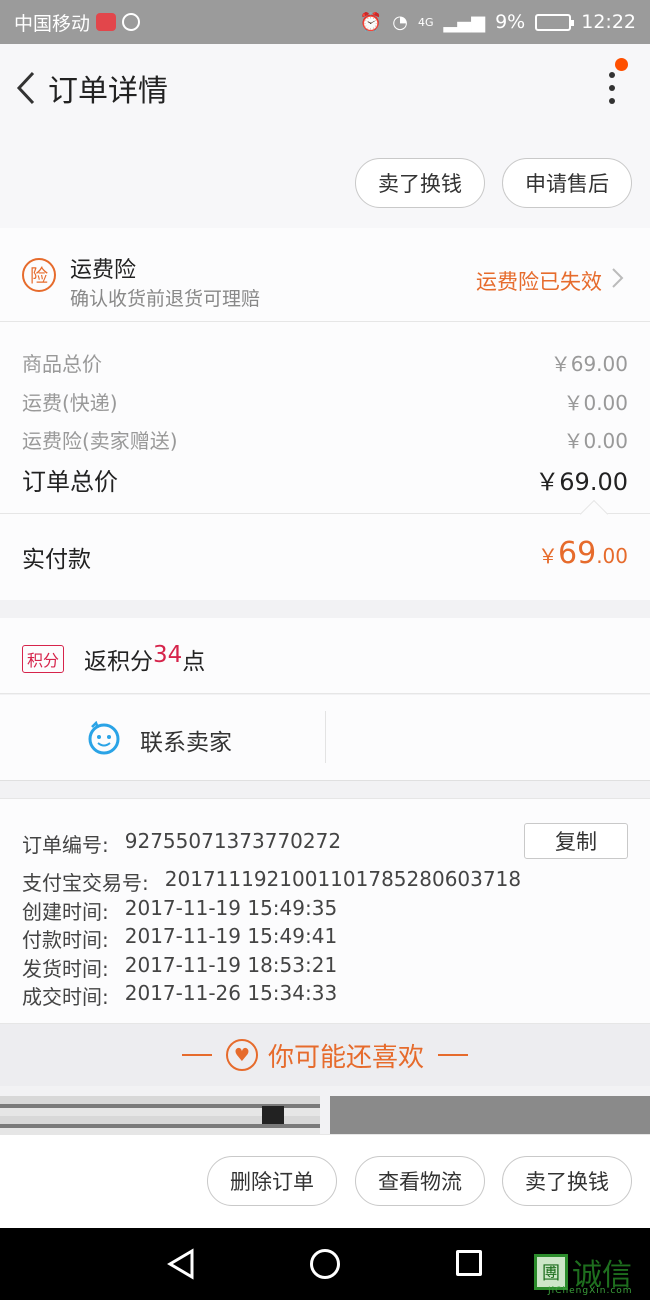 The image size is (650, 1300). What do you see at coordinates (371, 22) in the screenshot?
I see `alarm-icon: ⏰` at bounding box center [371, 22].